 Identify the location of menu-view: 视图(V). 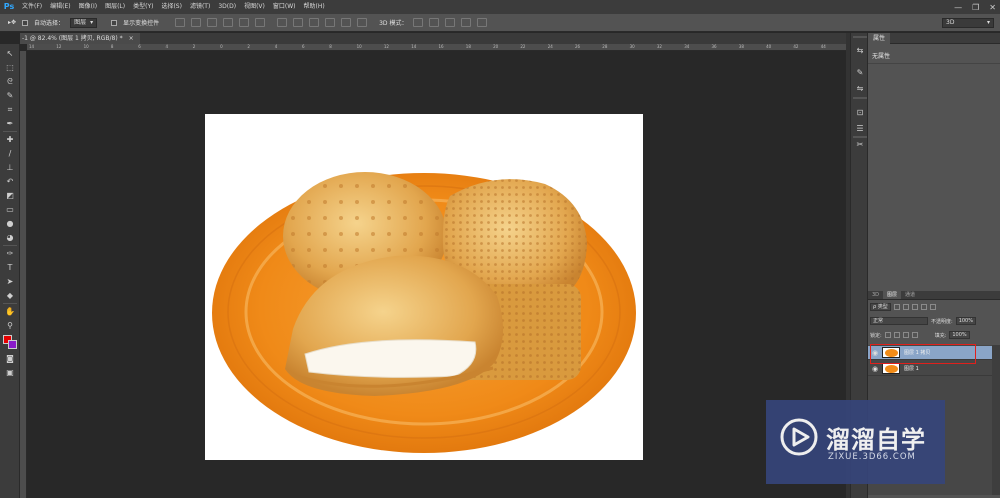
(254, 7).